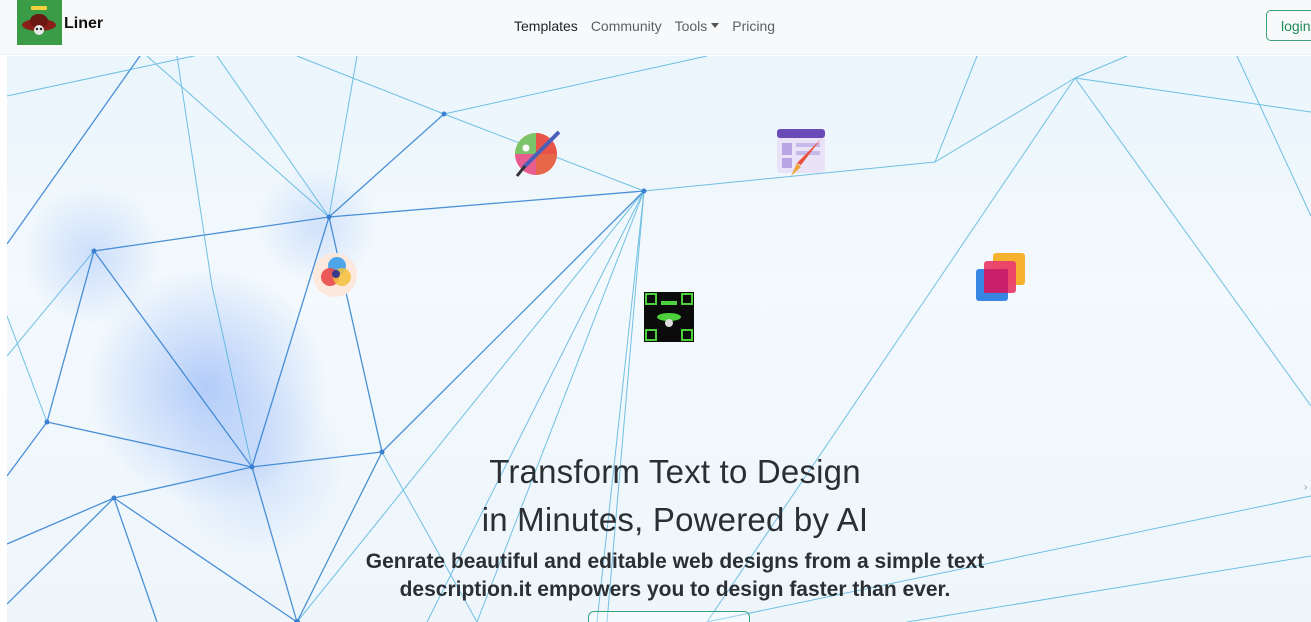 This screenshot has height=622, width=1311. What do you see at coordinates (675, 519) in the screenshot?
I see `hero-title-line2: in Minutes, Powered by AI` at bounding box center [675, 519].